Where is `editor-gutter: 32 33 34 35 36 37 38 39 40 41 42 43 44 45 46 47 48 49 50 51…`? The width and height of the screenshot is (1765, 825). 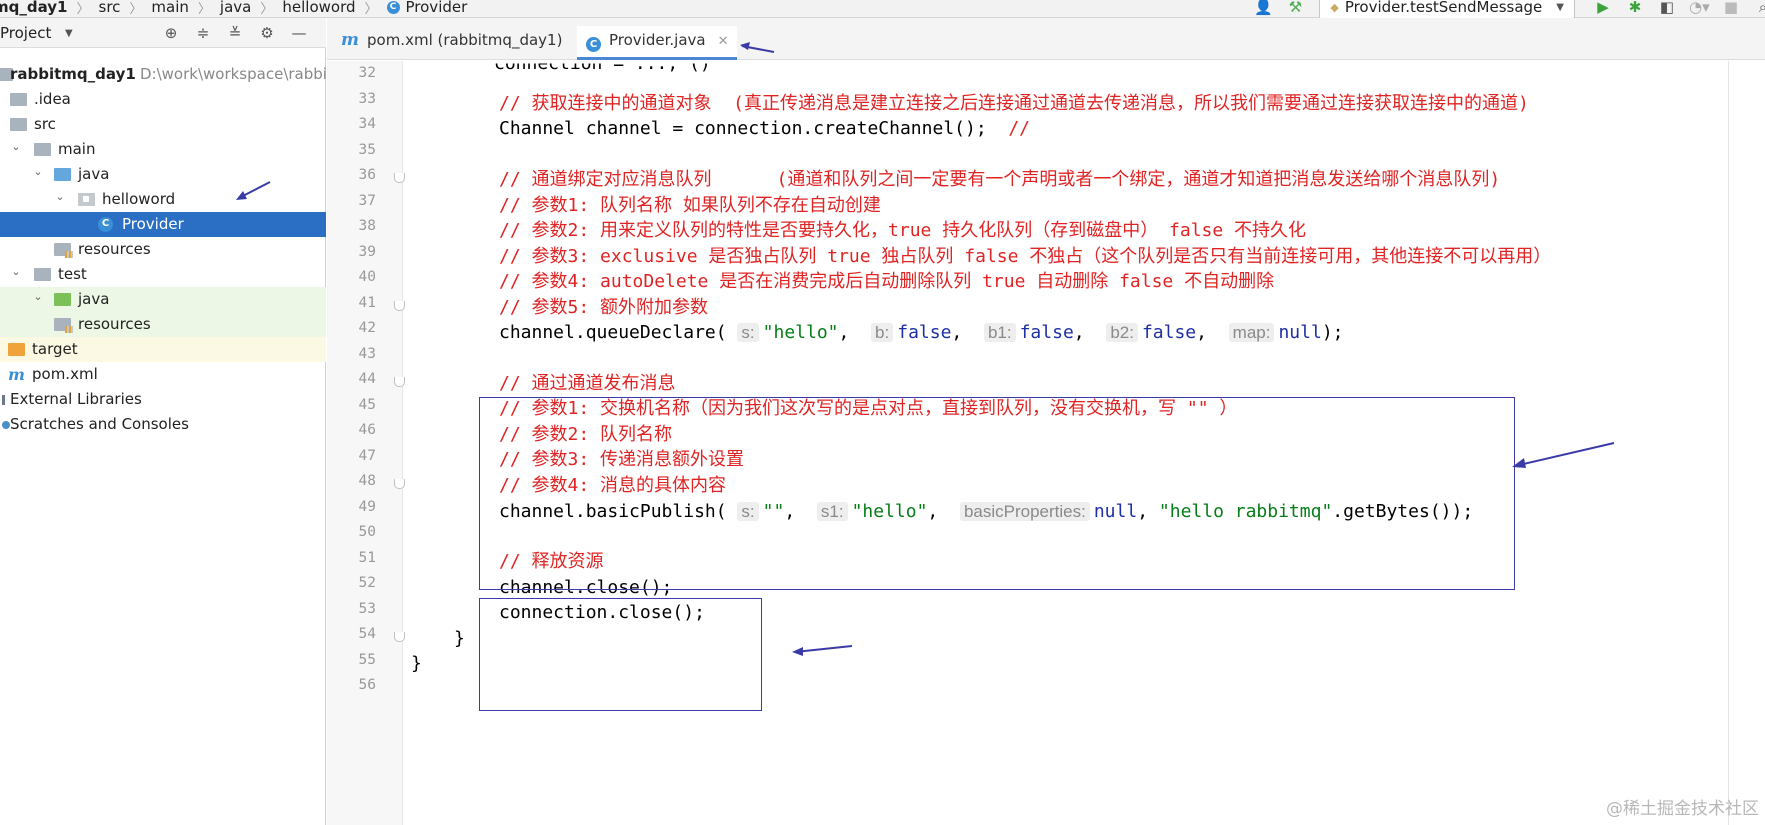
editor-gutter: 32 33 34 35 36 37 38 39 40 41 42 43 44 45 46 47 48 49 50 51… is located at coordinates (366, 443).